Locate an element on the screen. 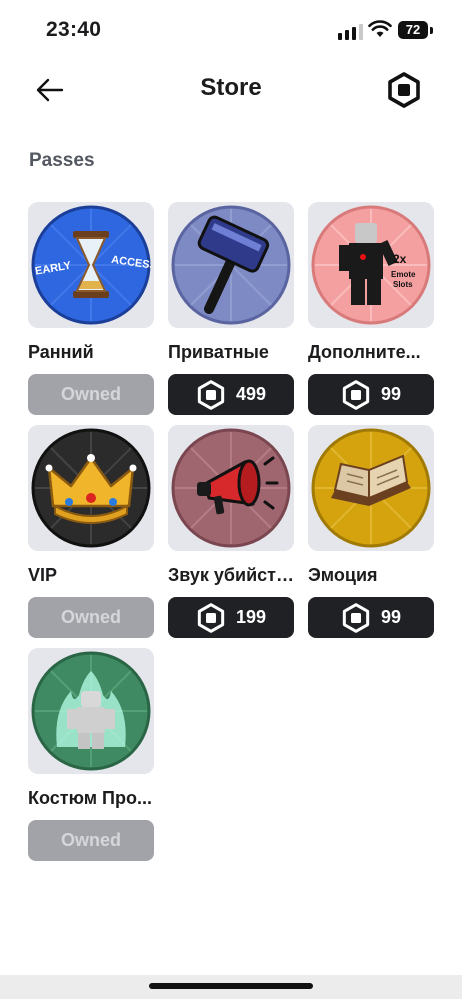 The image size is (462, 999). buy-button: 499 is located at coordinates (231, 394).